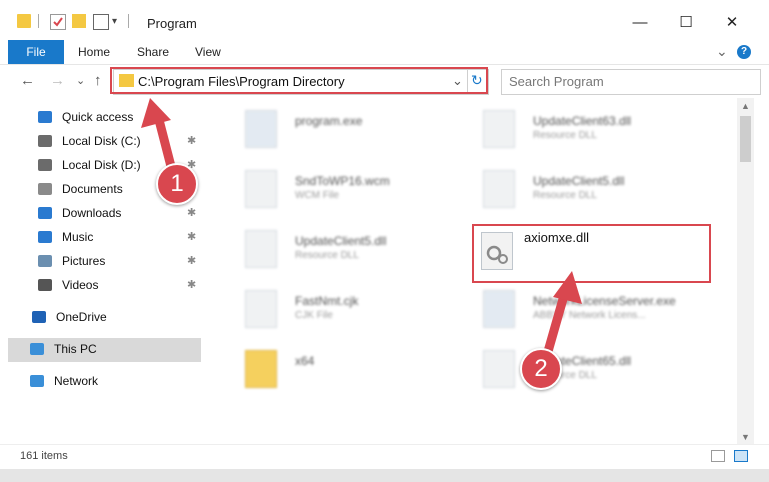 The image size is (769, 482). I want to click on callout-badge-1: 1, so click(177, 184).